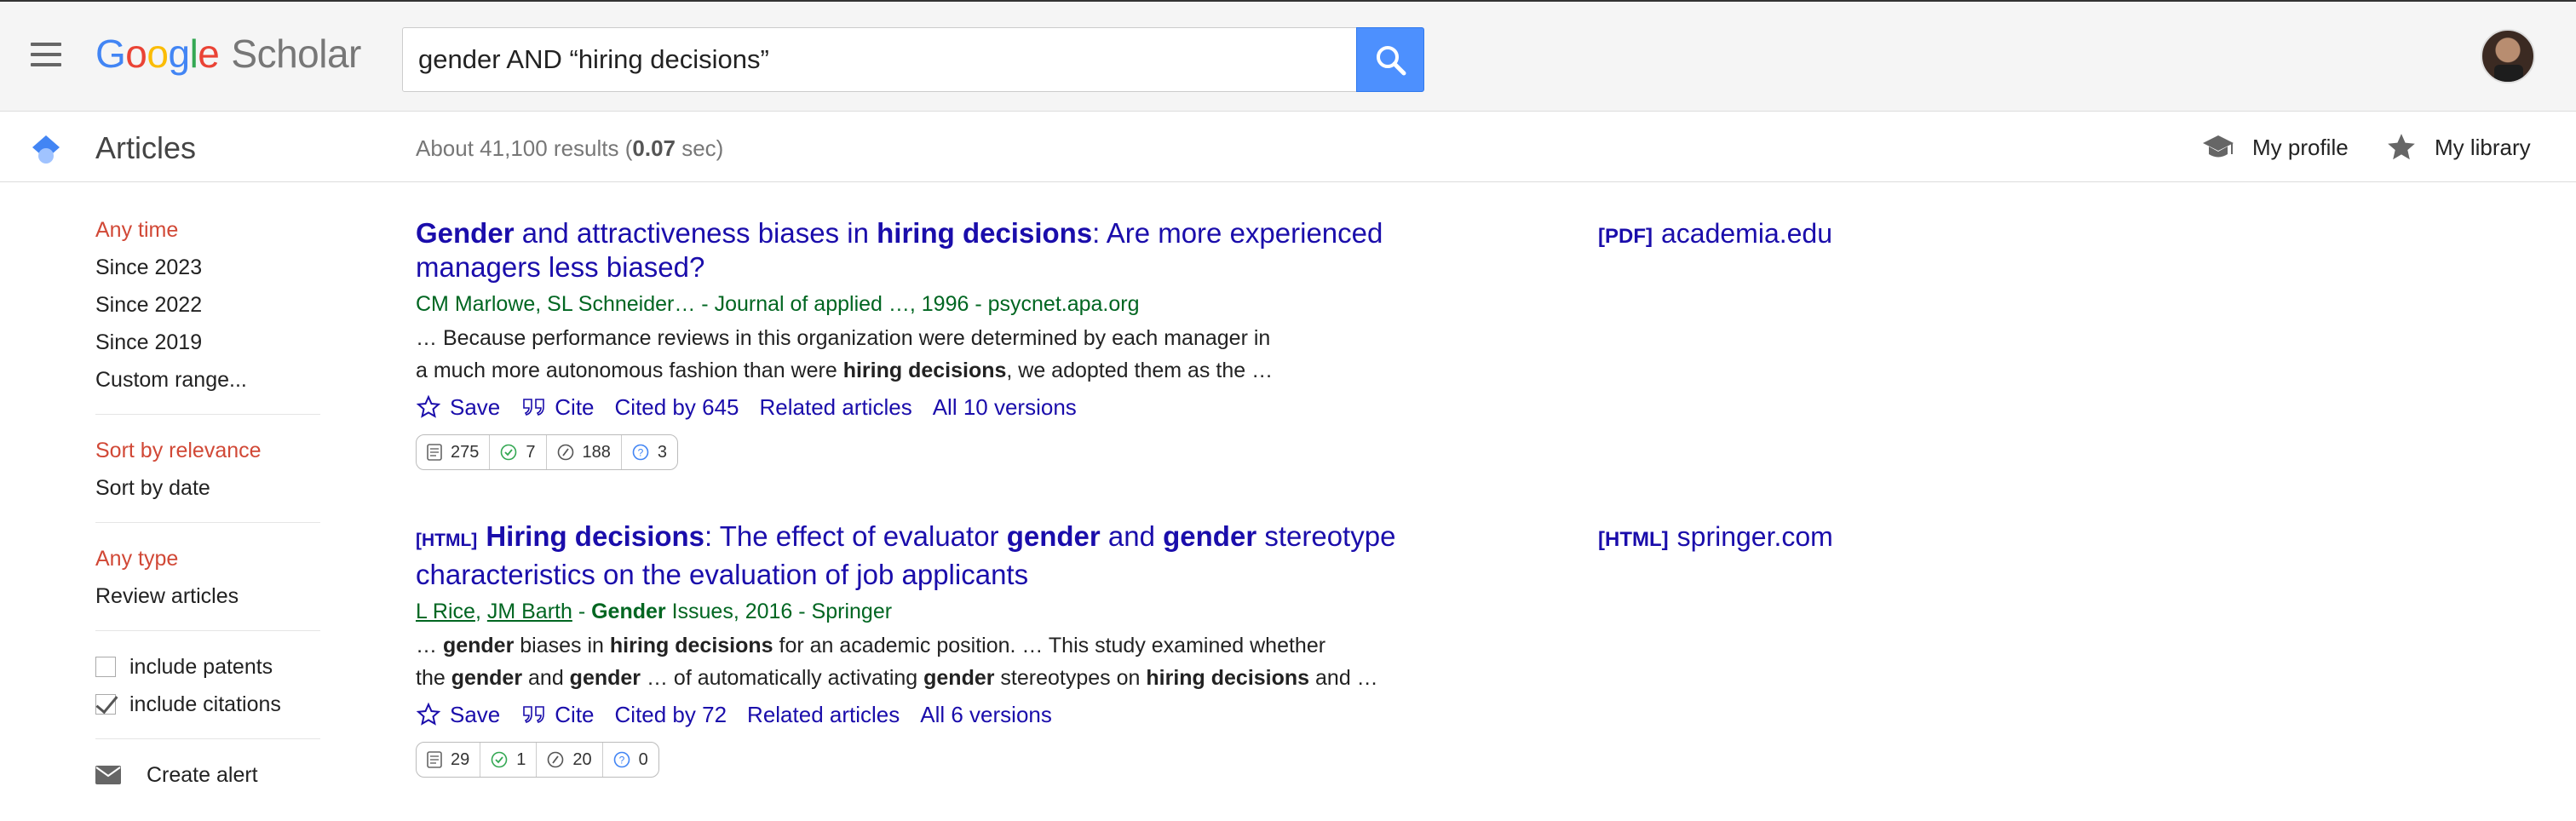 This screenshot has width=2576, height=821. I want to click on my-library-link: My library, so click(2458, 147).